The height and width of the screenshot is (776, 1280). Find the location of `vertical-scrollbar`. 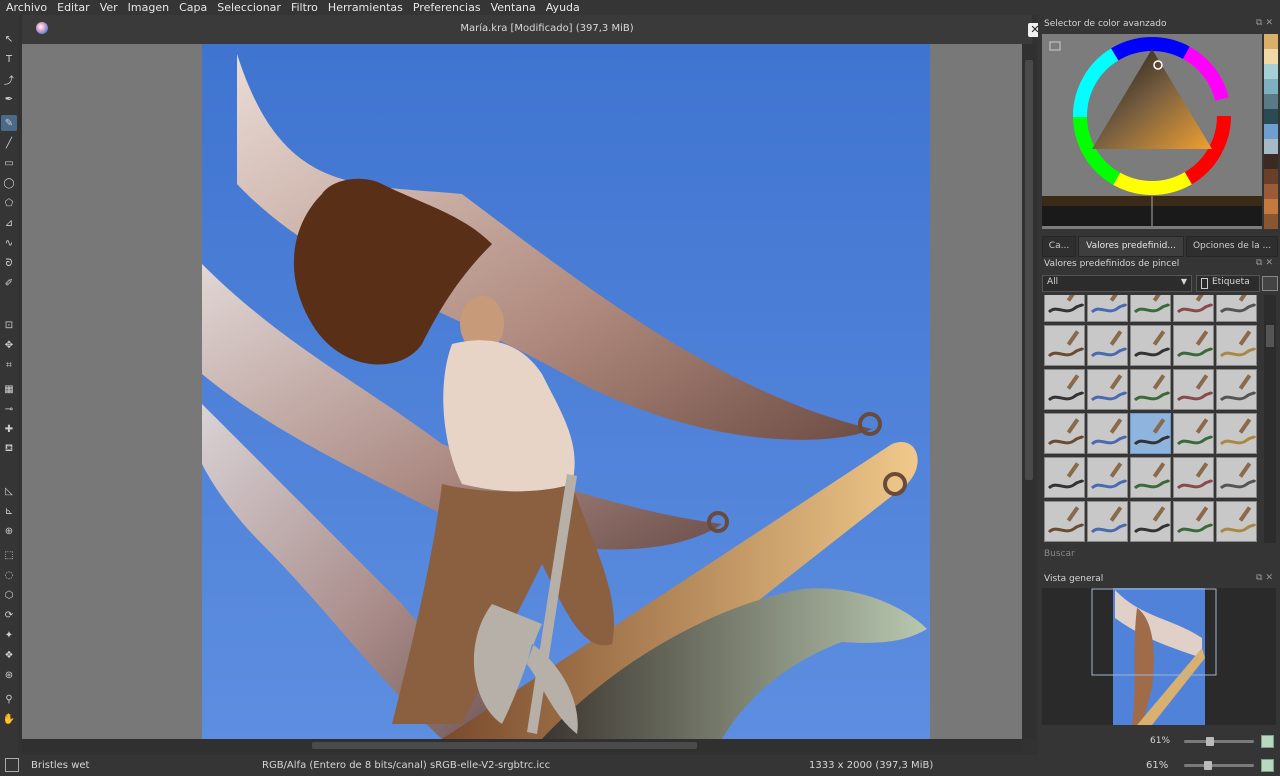

vertical-scrollbar is located at coordinates (1029, 391).